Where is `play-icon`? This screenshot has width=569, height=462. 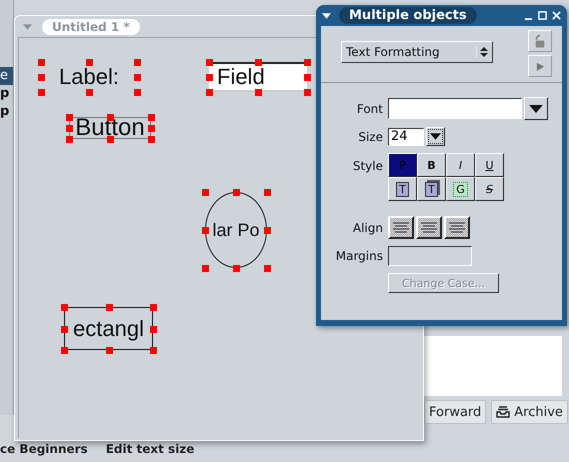
play-icon is located at coordinates (540, 66).